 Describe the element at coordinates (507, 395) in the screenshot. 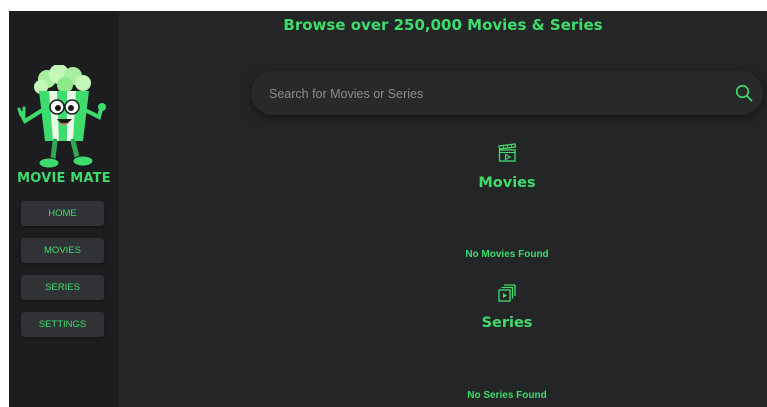

I see `series-empty-message: No Series Found` at that location.